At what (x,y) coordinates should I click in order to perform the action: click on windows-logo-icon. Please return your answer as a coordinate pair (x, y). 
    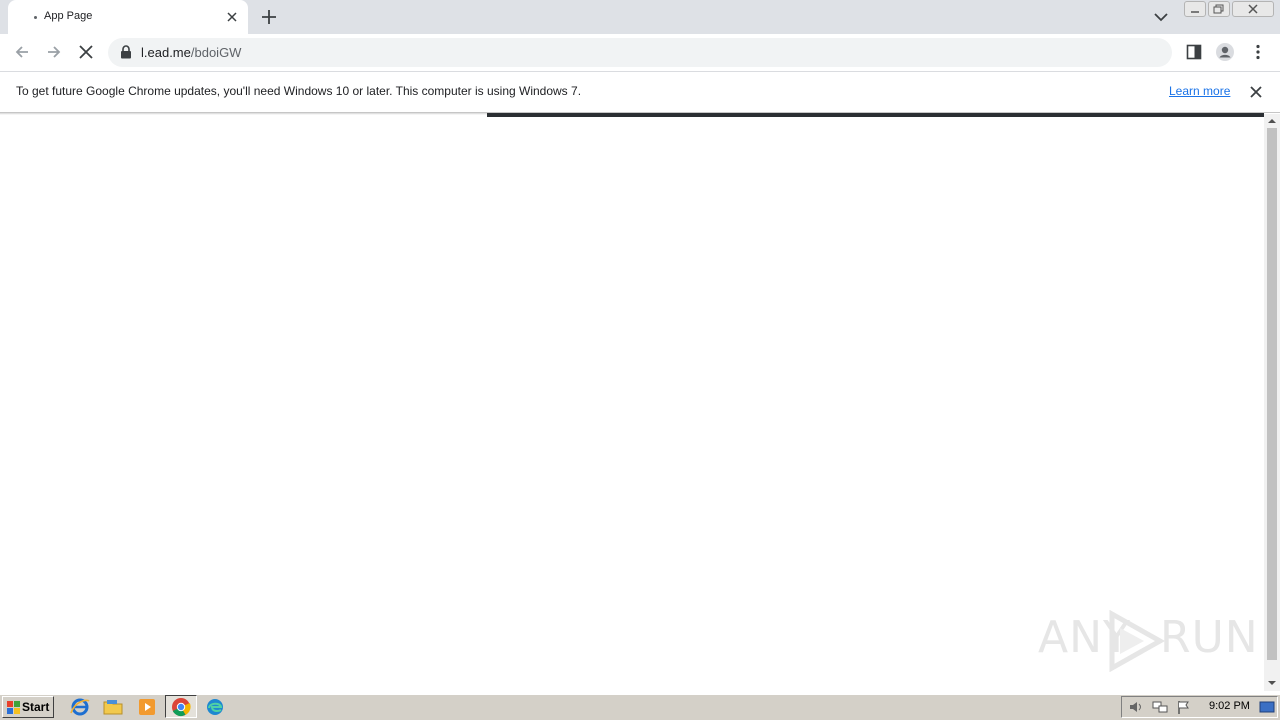
    Looking at the image, I should click on (13, 707).